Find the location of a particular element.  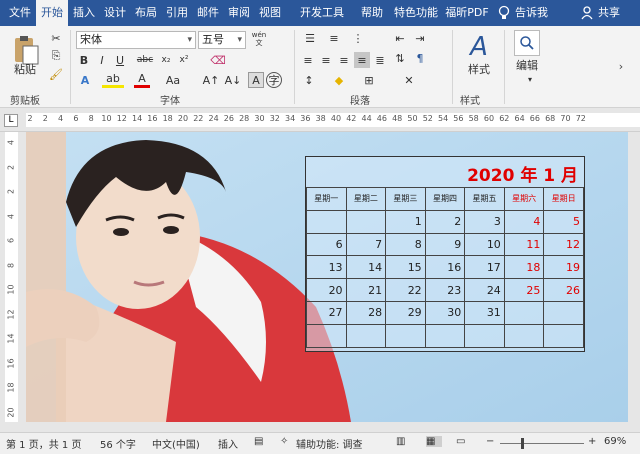

zoom-slider-track is located at coordinates (542, 443).